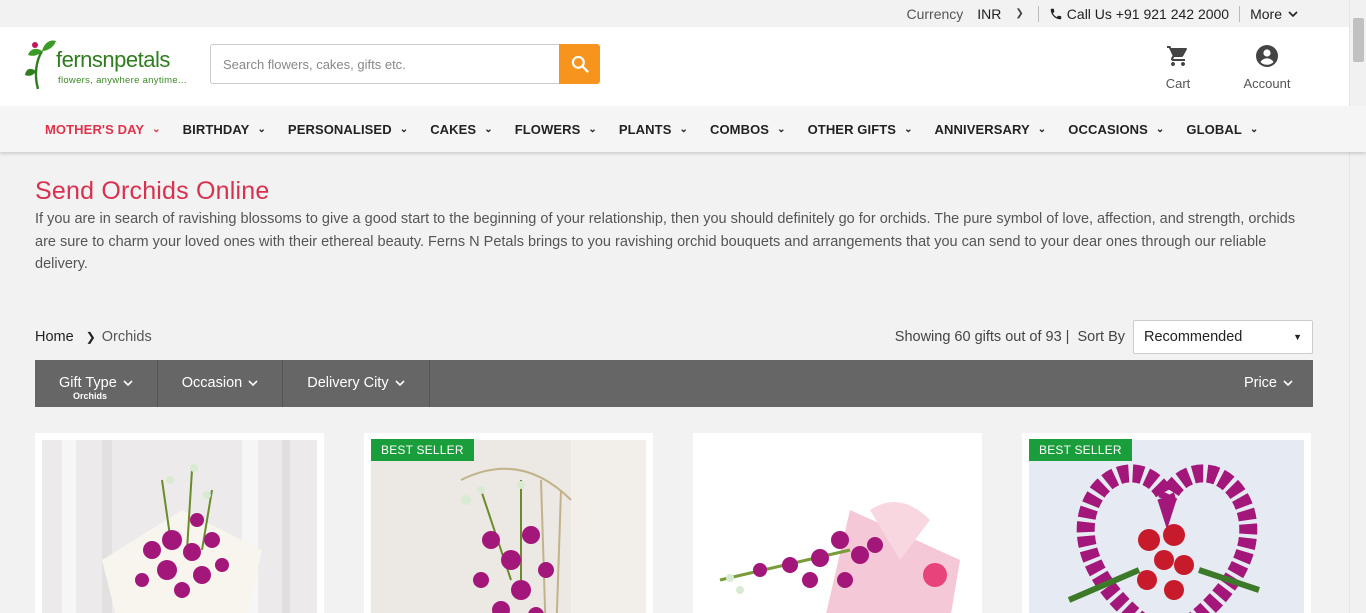 The image size is (1366, 613). I want to click on filter-selected-value: Orchids, so click(90, 395).